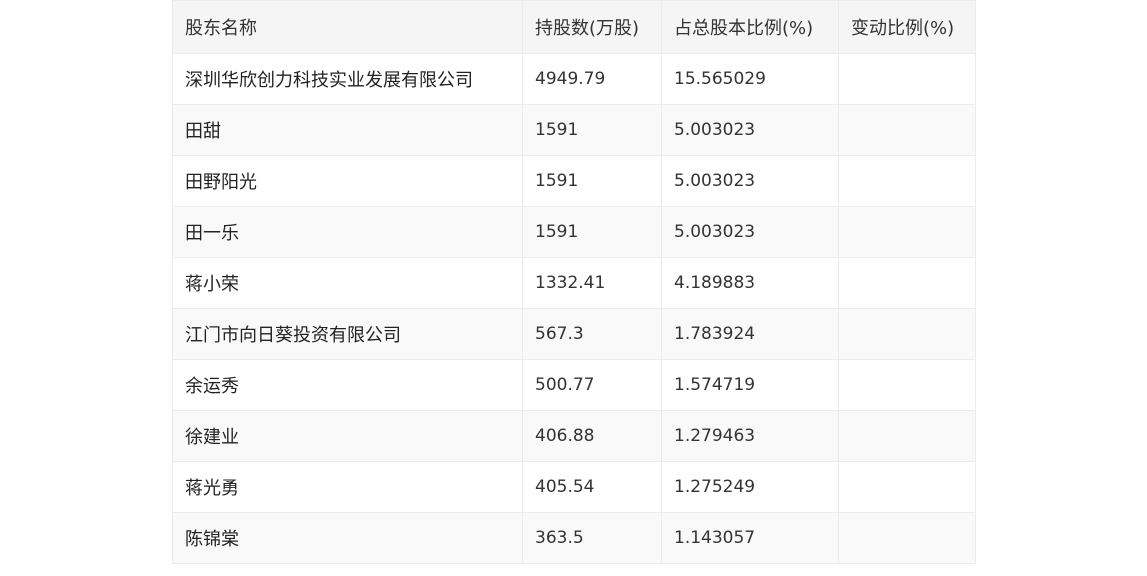 The height and width of the screenshot is (576, 1147). What do you see at coordinates (592, 487) in the screenshot?
I see `shares-held-cell: 405.54` at bounding box center [592, 487].